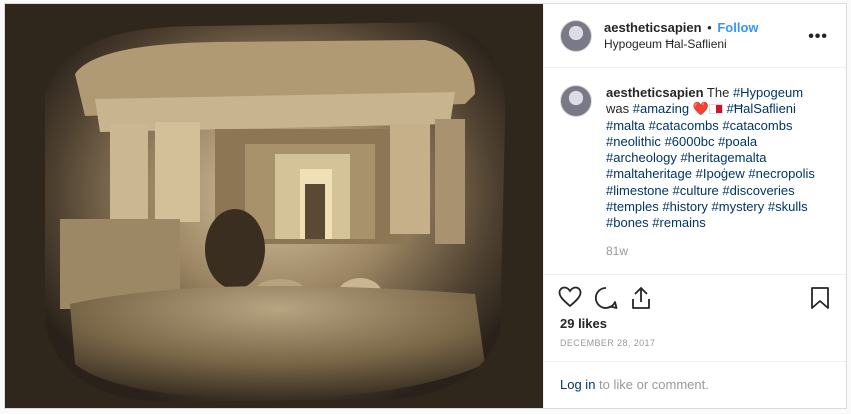 Image resolution: width=851 pixels, height=414 pixels. I want to click on malta-flag-icon, so click(715, 109).